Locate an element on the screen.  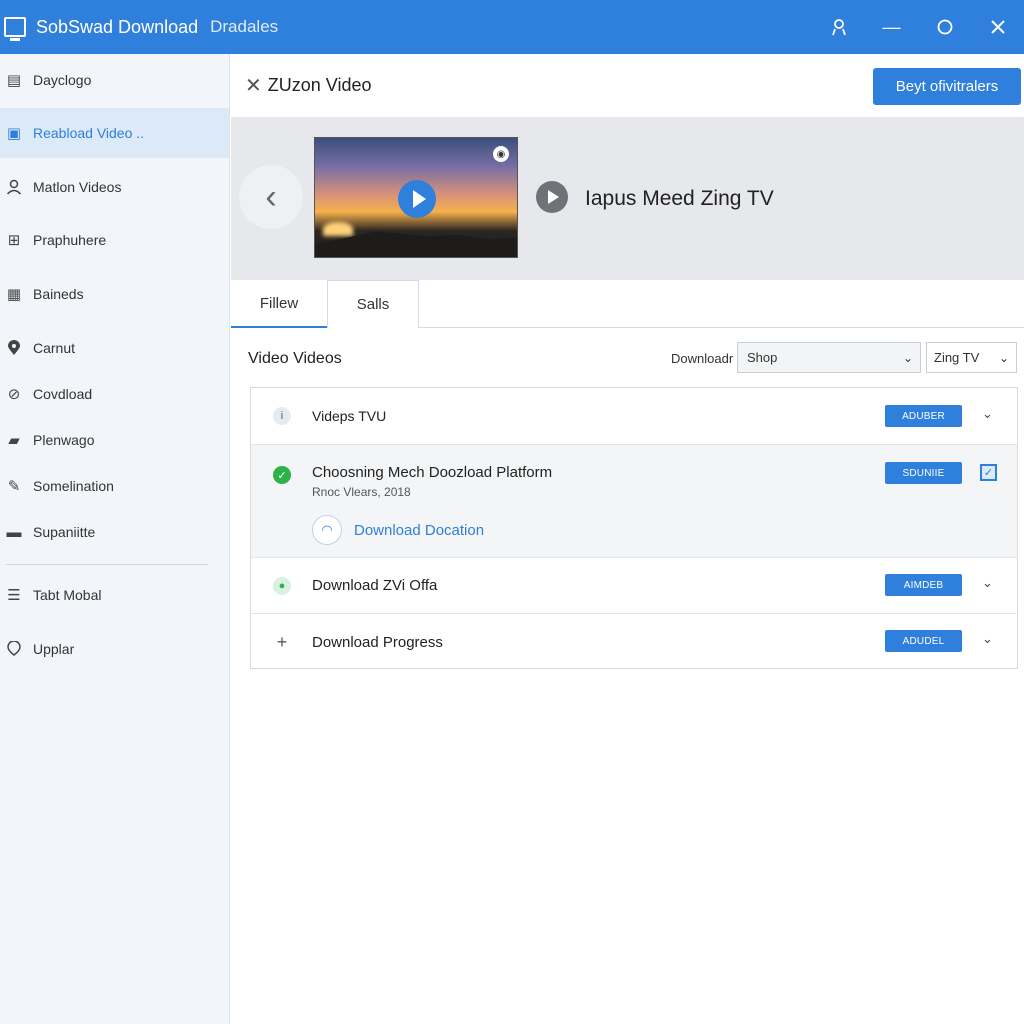
sidebar-item-reabload-video: ▣ Reabload Video .. is located at coordinates (114, 133).